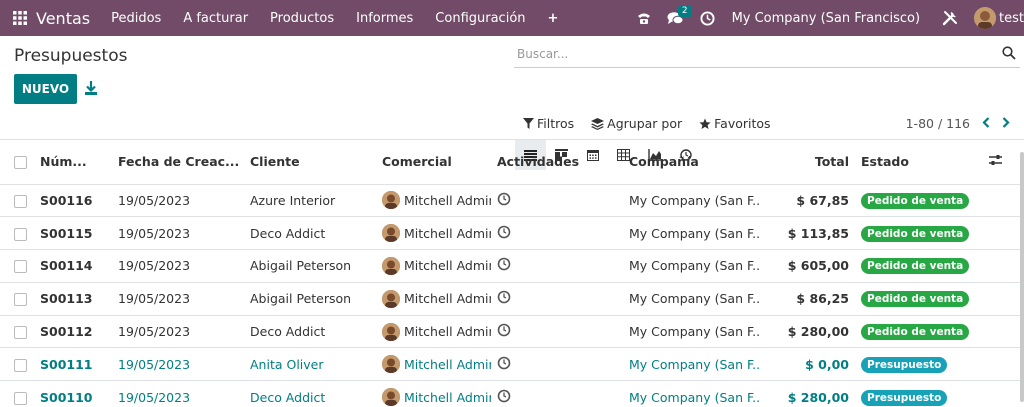 This screenshot has height=407, width=1024. What do you see at coordinates (807, 266) in the screenshot?
I see `total: $ 605,00` at bounding box center [807, 266].